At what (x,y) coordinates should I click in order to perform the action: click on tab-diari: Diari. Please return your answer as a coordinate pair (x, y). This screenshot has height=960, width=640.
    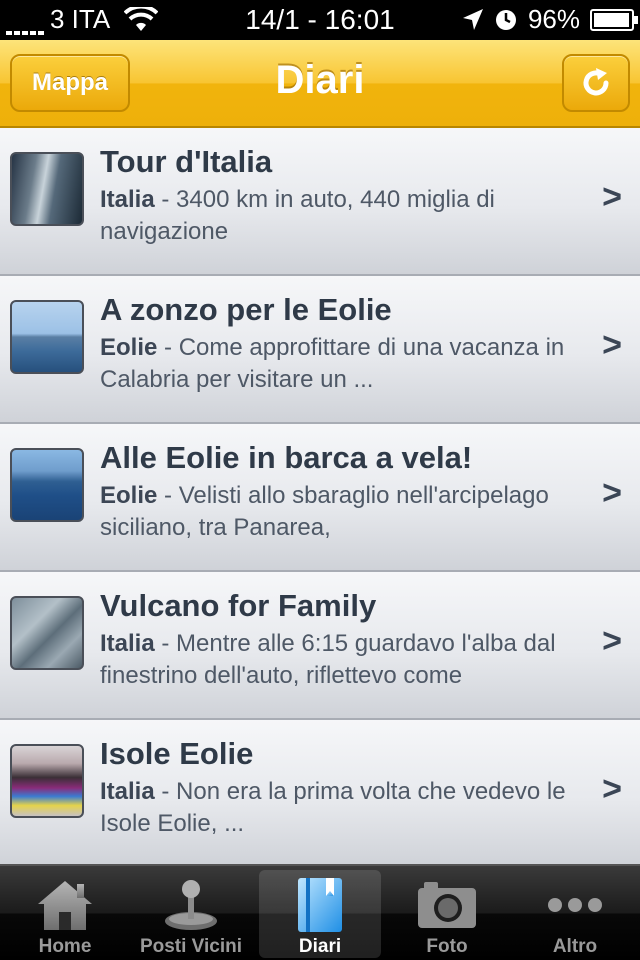
    Looking at the image, I should click on (320, 914).